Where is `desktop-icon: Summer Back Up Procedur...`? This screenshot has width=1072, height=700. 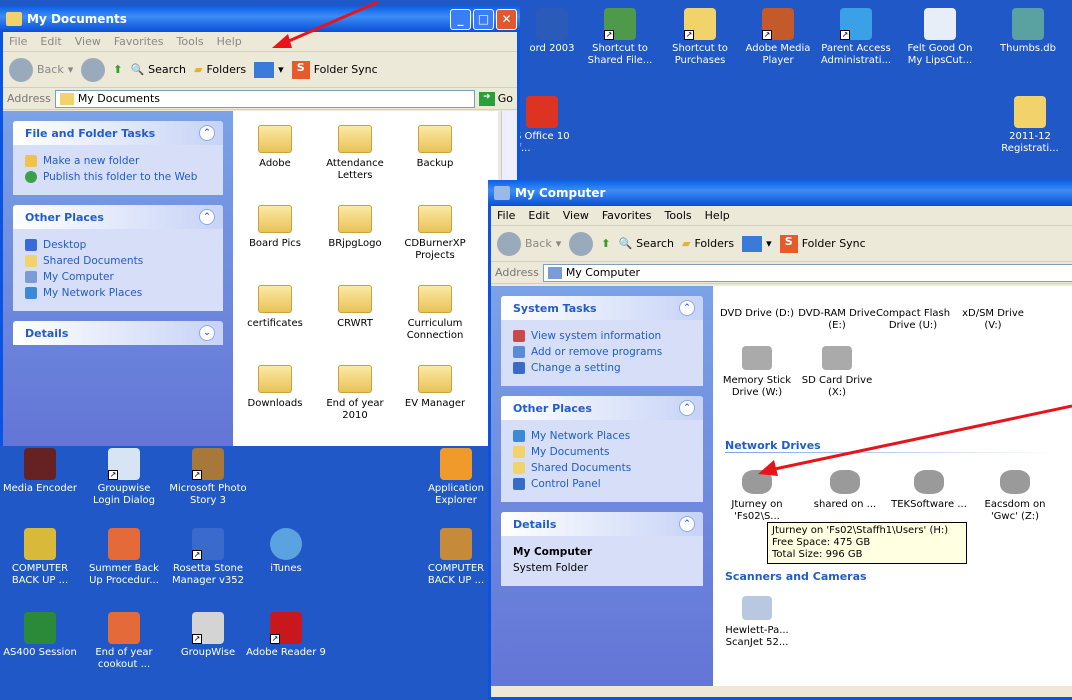
desktop-icon: Summer Back Up Procedur... is located at coordinates (124, 557).